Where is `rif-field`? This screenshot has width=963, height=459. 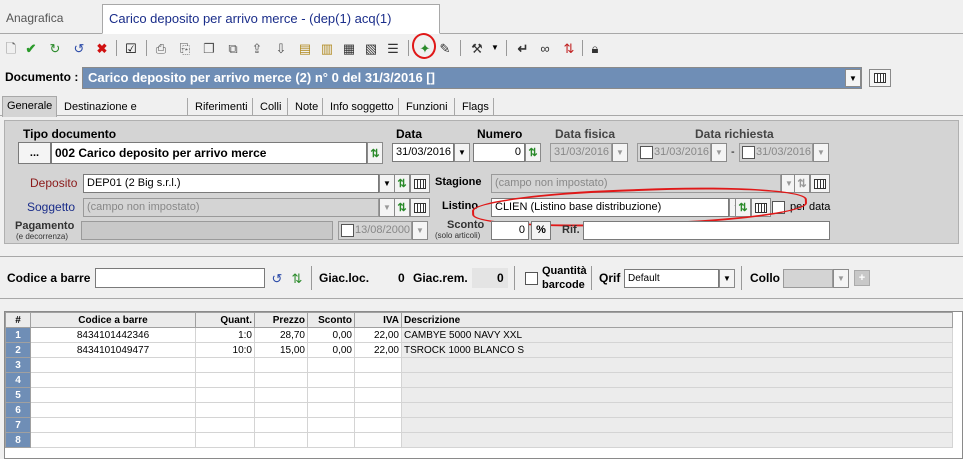 rif-field is located at coordinates (706, 230).